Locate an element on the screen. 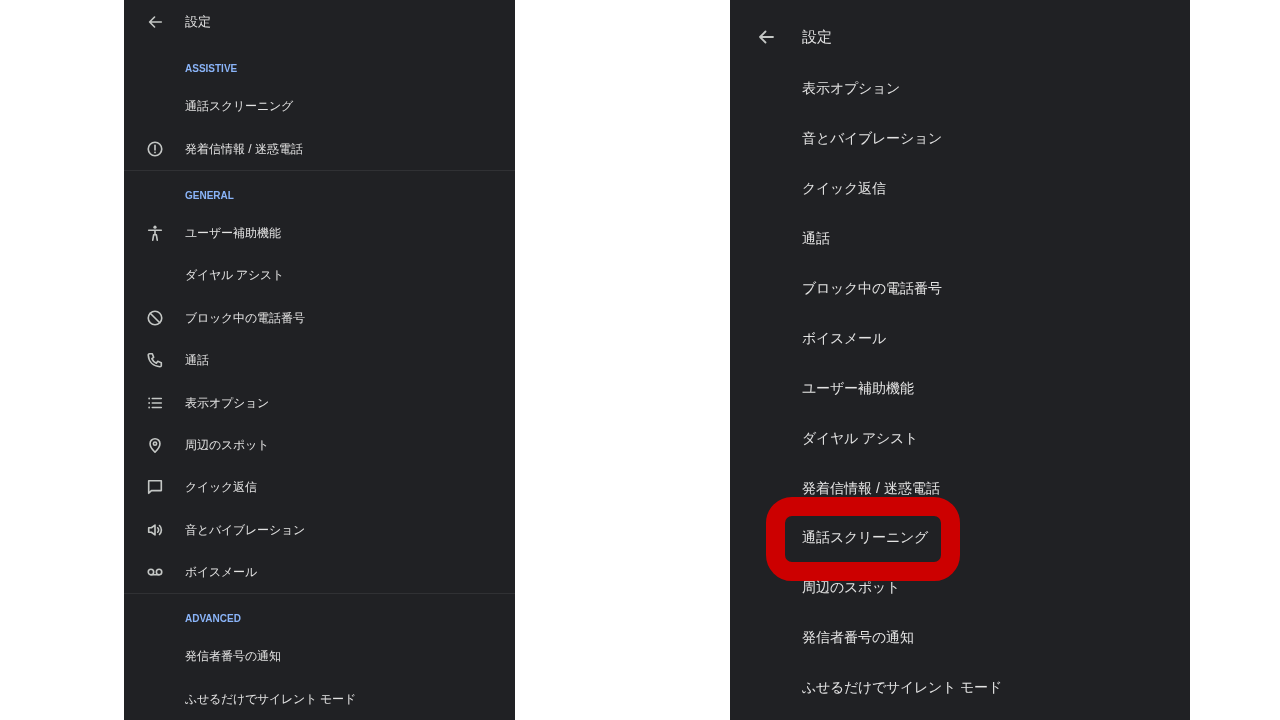 The image size is (1280, 720). section-header: ASSISTIVE is located at coordinates (211, 69).